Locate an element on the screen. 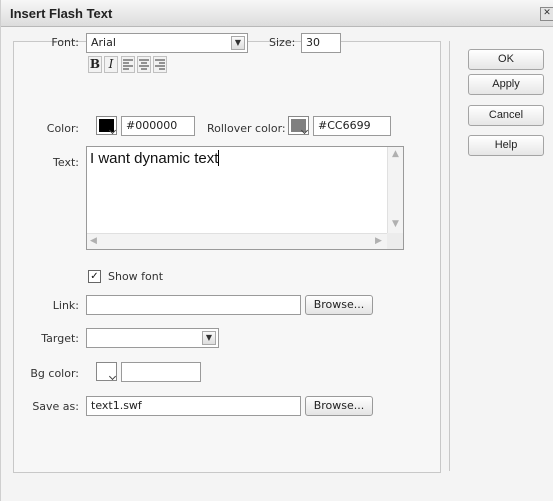 The width and height of the screenshot is (553, 501). target-select: ▼ is located at coordinates (152, 338).